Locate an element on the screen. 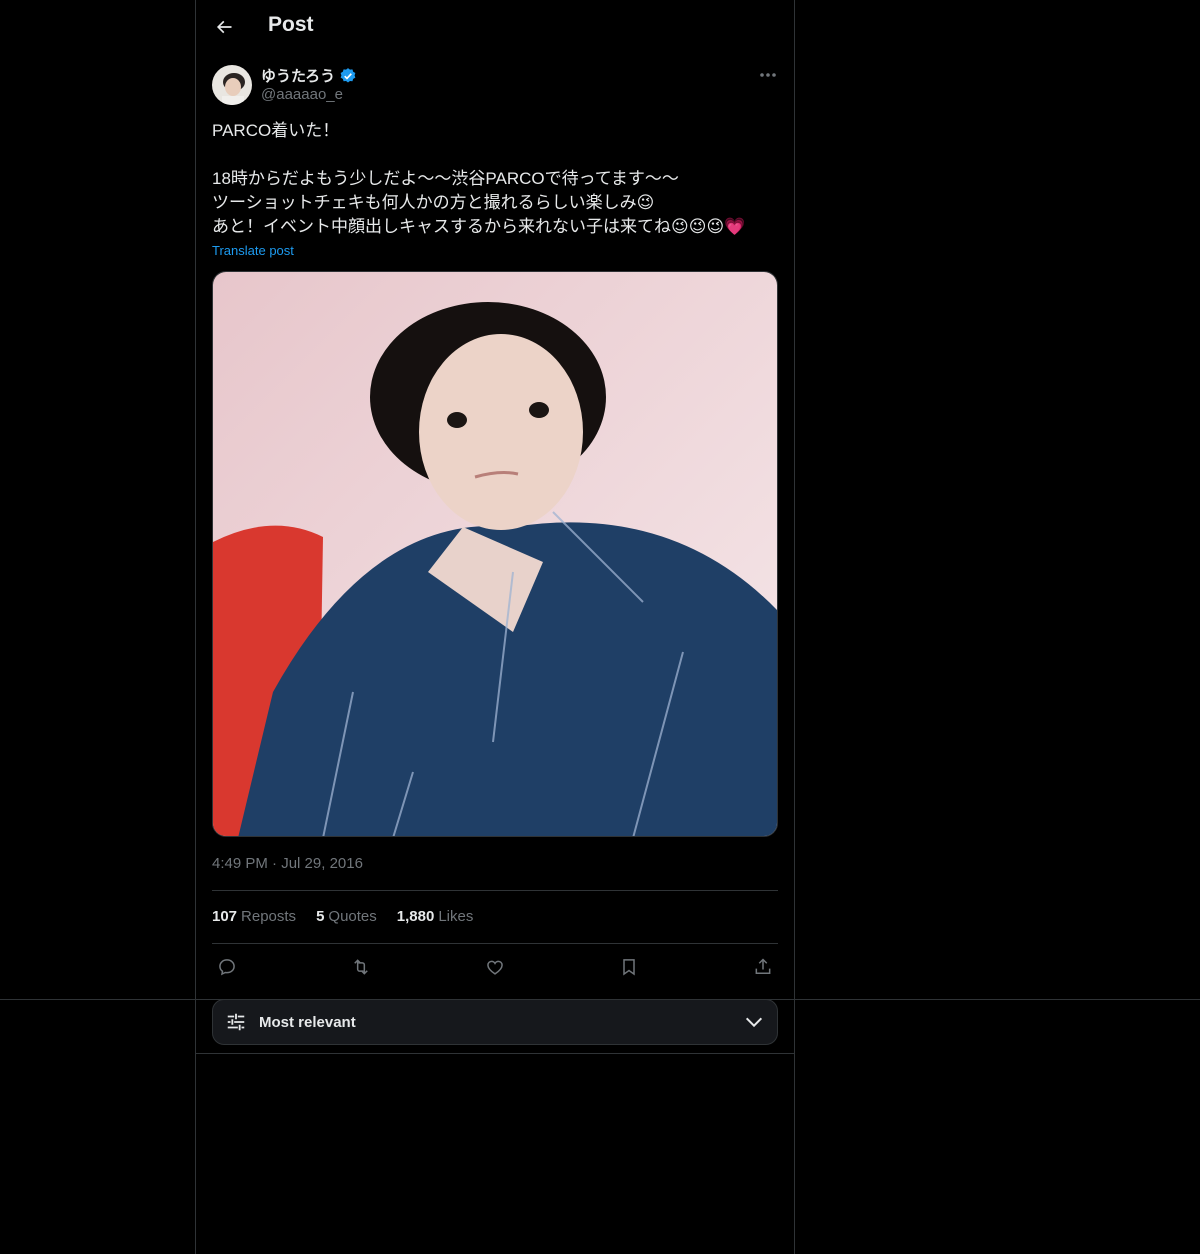 The height and width of the screenshot is (1254, 1200). chevron-down-icon is located at coordinates (754, 1022).